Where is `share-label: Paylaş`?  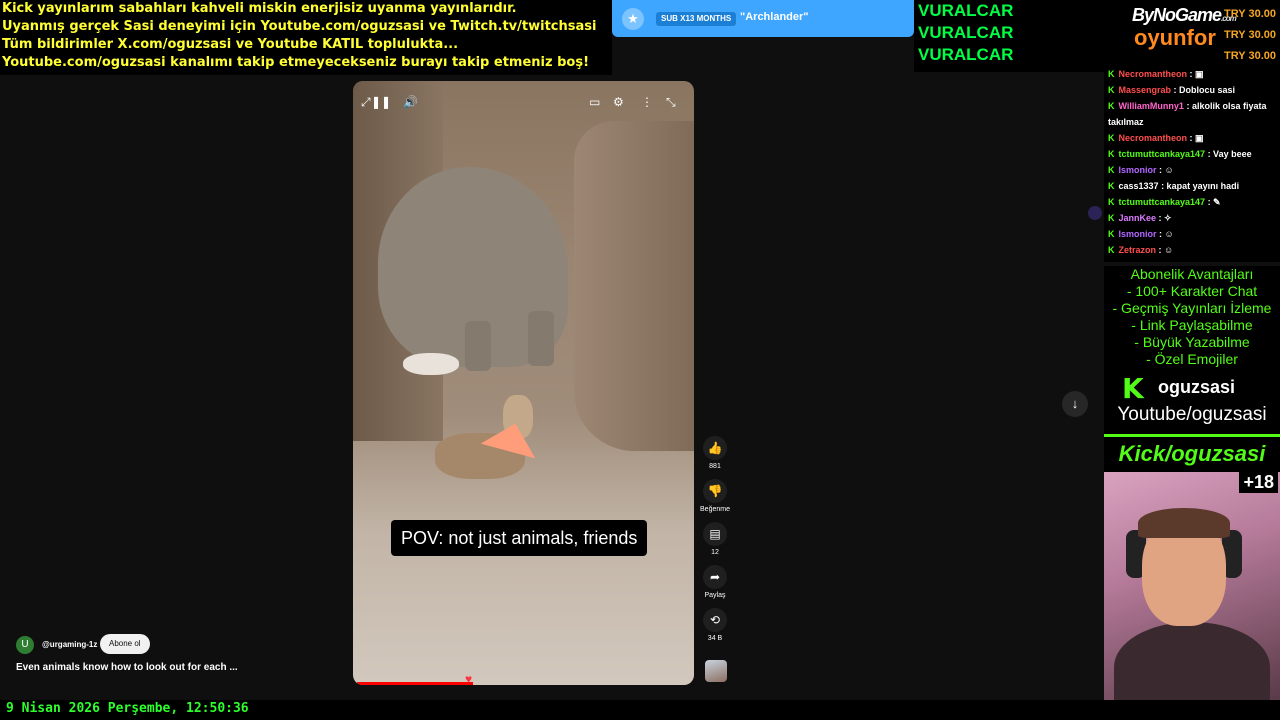 share-label: Paylaş is located at coordinates (715, 595).